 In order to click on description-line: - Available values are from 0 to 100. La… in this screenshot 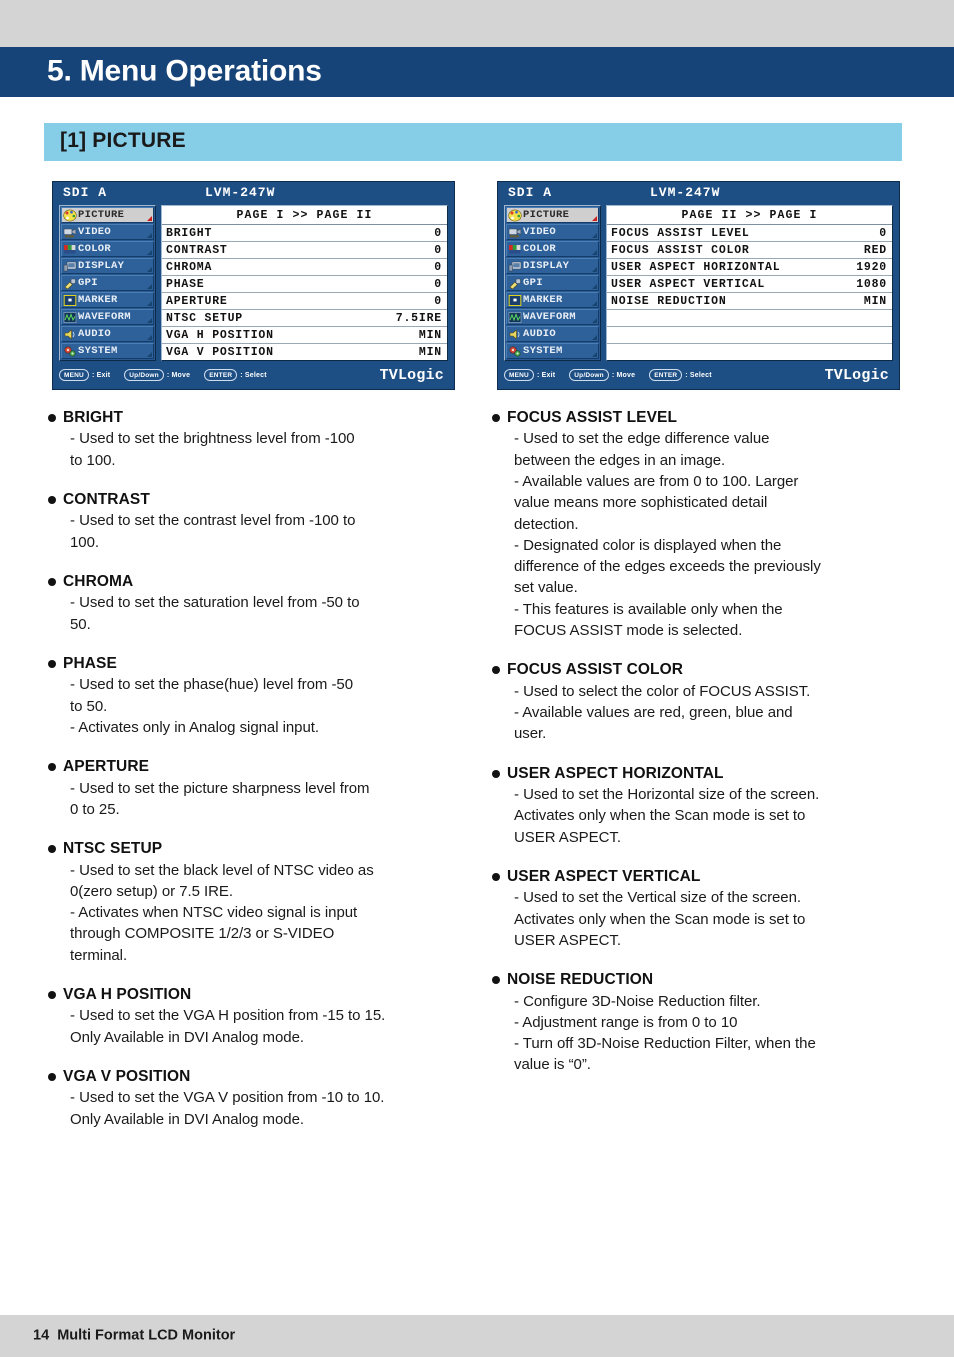, I will do `click(656, 481)`.